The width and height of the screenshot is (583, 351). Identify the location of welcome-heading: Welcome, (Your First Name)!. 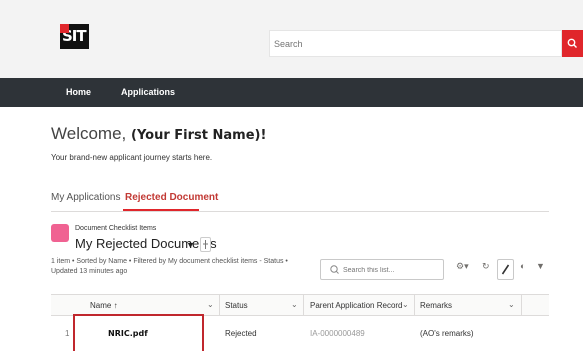
(158, 134).